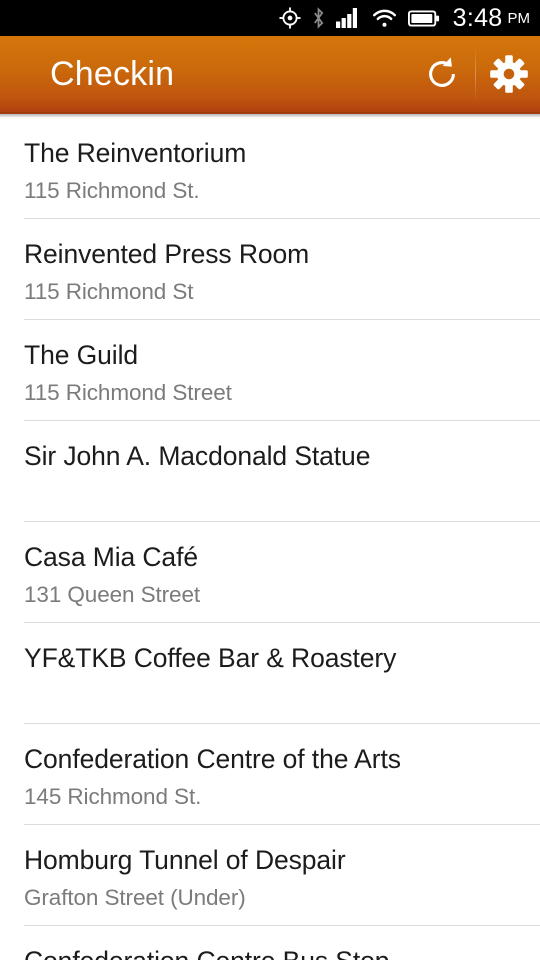  What do you see at coordinates (113, 796) in the screenshot?
I see `list-item-subtitle: 145 Richmond St.` at bounding box center [113, 796].